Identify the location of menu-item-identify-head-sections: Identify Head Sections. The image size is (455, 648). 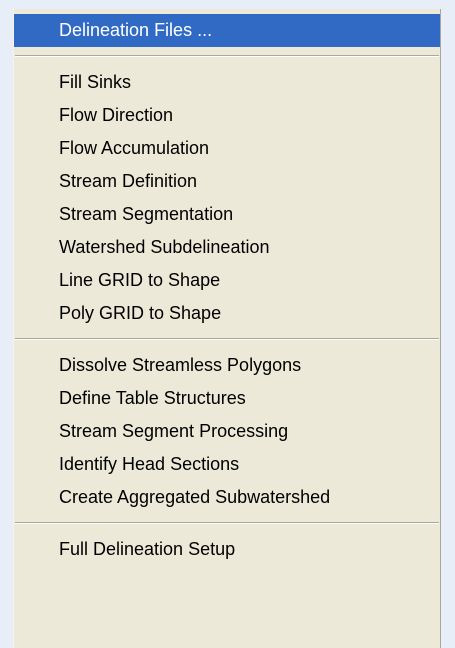
(227, 464).